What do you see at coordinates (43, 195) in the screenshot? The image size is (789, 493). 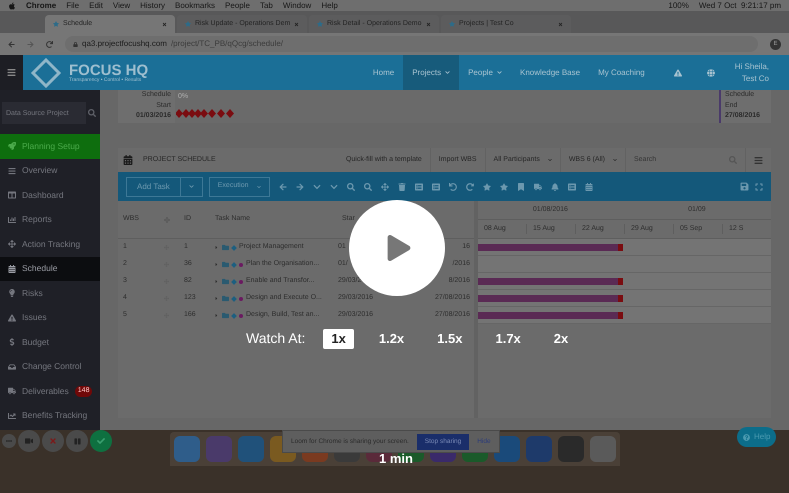 I see `sidebar-item-label: Dashboard` at bounding box center [43, 195].